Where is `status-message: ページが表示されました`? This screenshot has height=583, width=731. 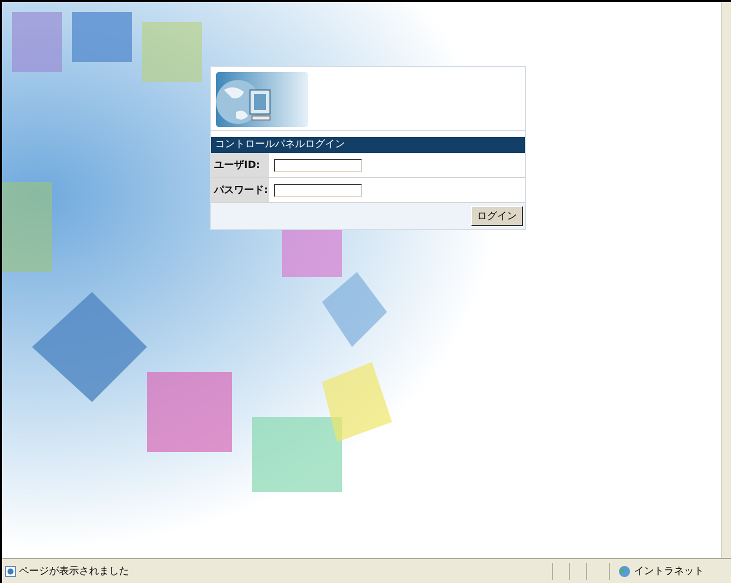
status-message: ページが表示されました is located at coordinates (74, 571).